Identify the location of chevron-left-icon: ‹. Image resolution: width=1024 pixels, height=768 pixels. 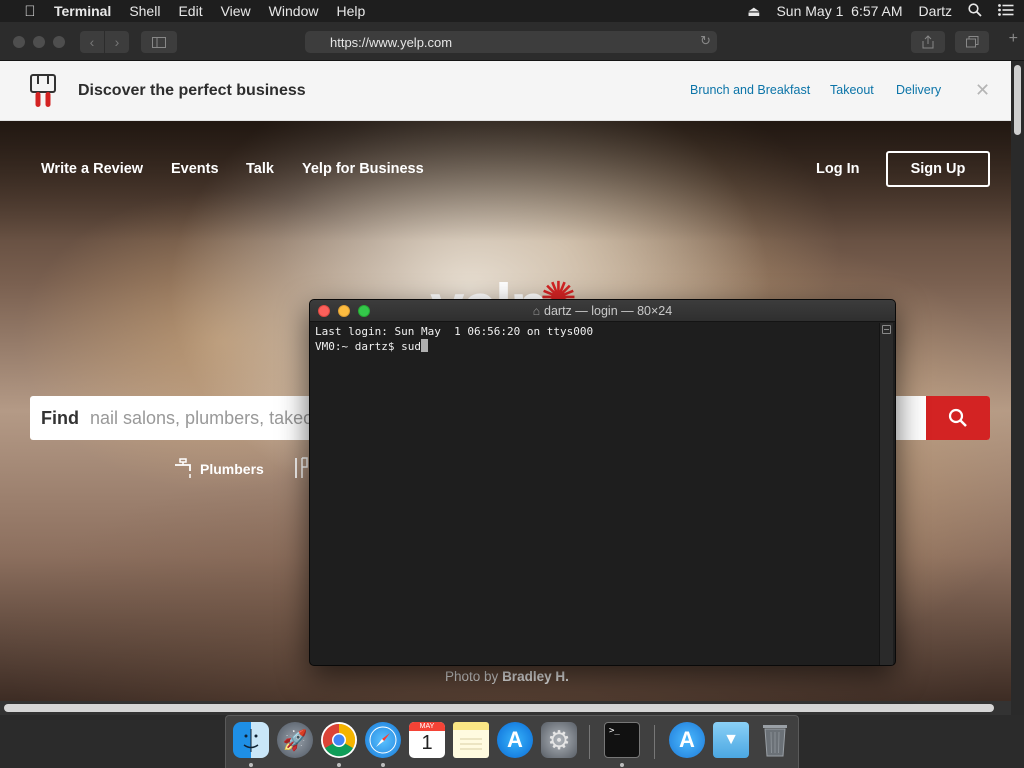
(92, 42).